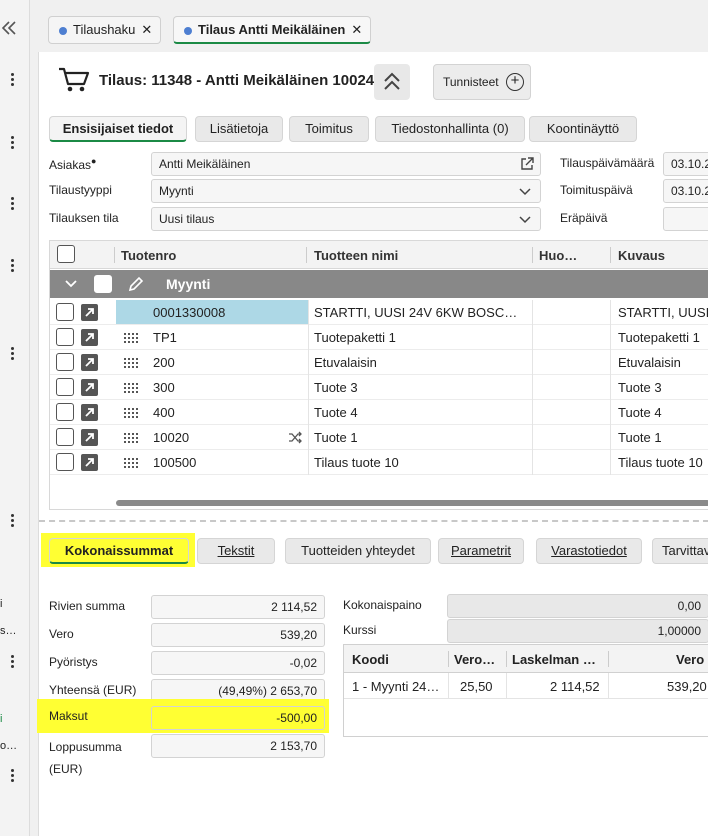 The height and width of the screenshot is (836, 708). Describe the element at coordinates (482, 82) in the screenshot. I see `tags-button: Tunnisteet +` at that location.